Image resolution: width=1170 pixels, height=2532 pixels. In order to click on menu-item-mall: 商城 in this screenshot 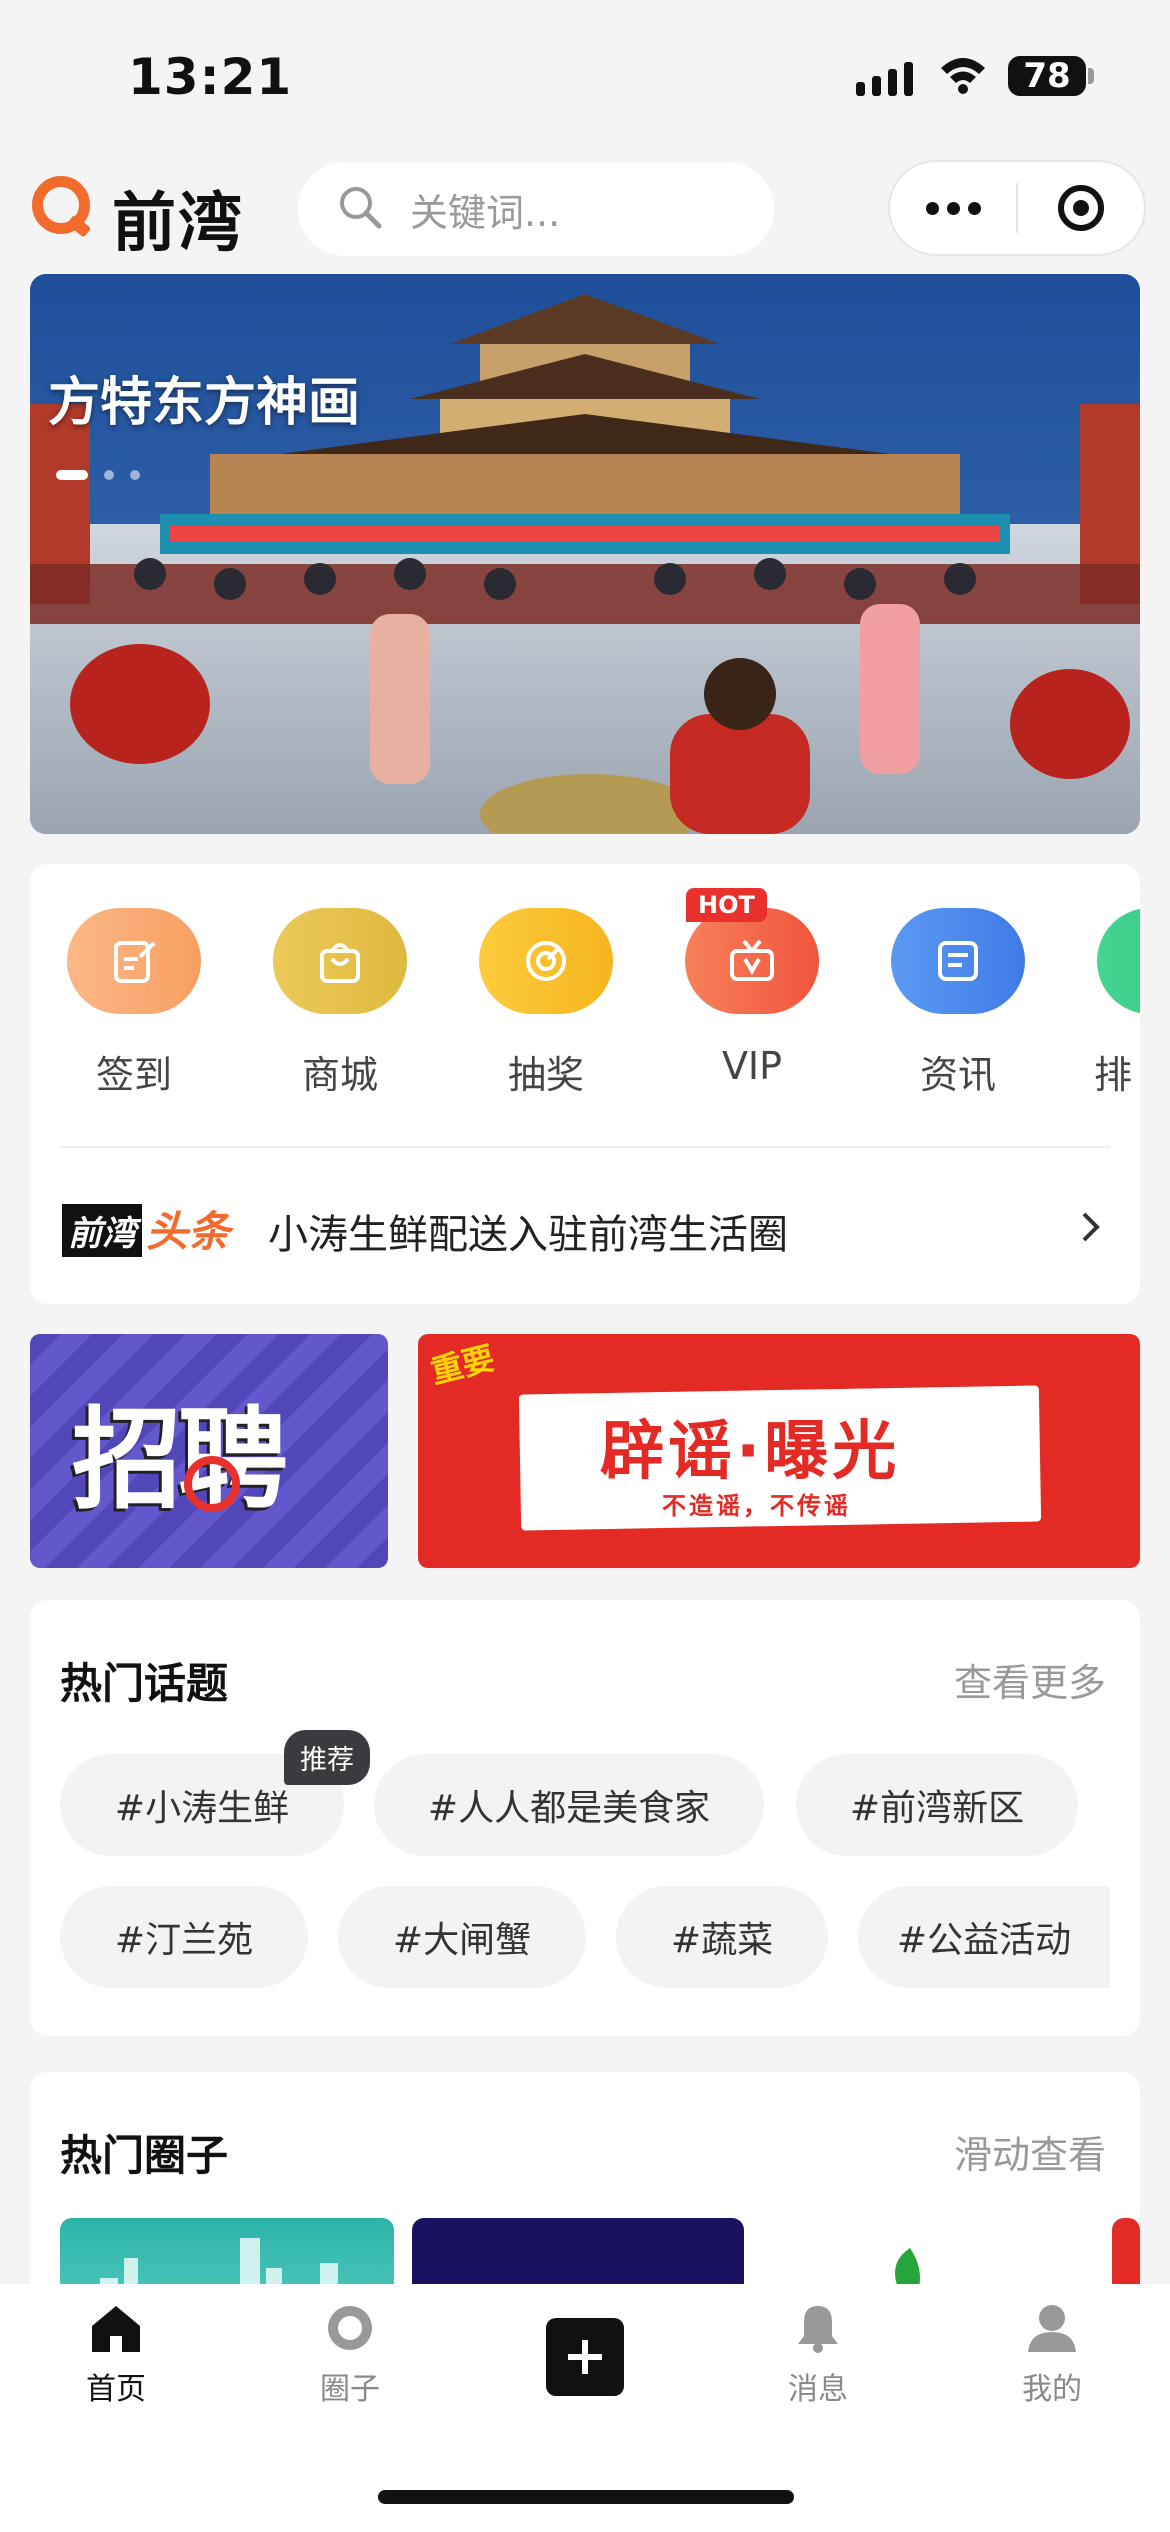, I will do `click(340, 1003)`.